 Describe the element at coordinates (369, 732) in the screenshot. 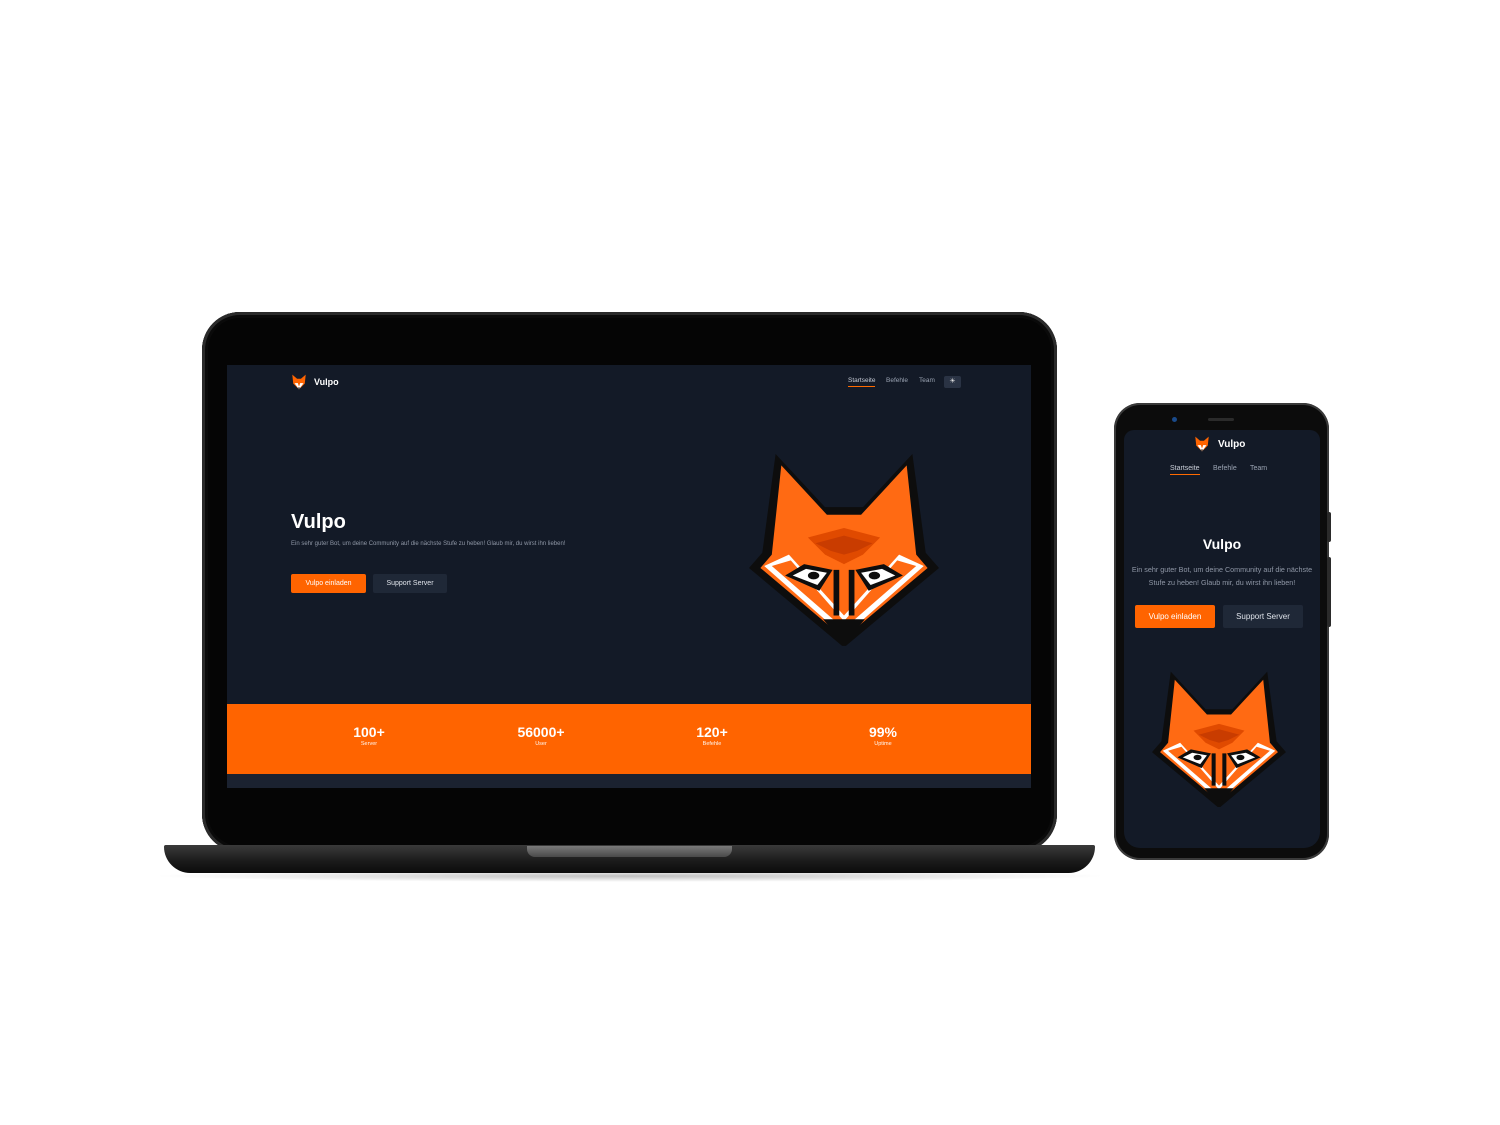

I see `stat-value: 100+` at that location.